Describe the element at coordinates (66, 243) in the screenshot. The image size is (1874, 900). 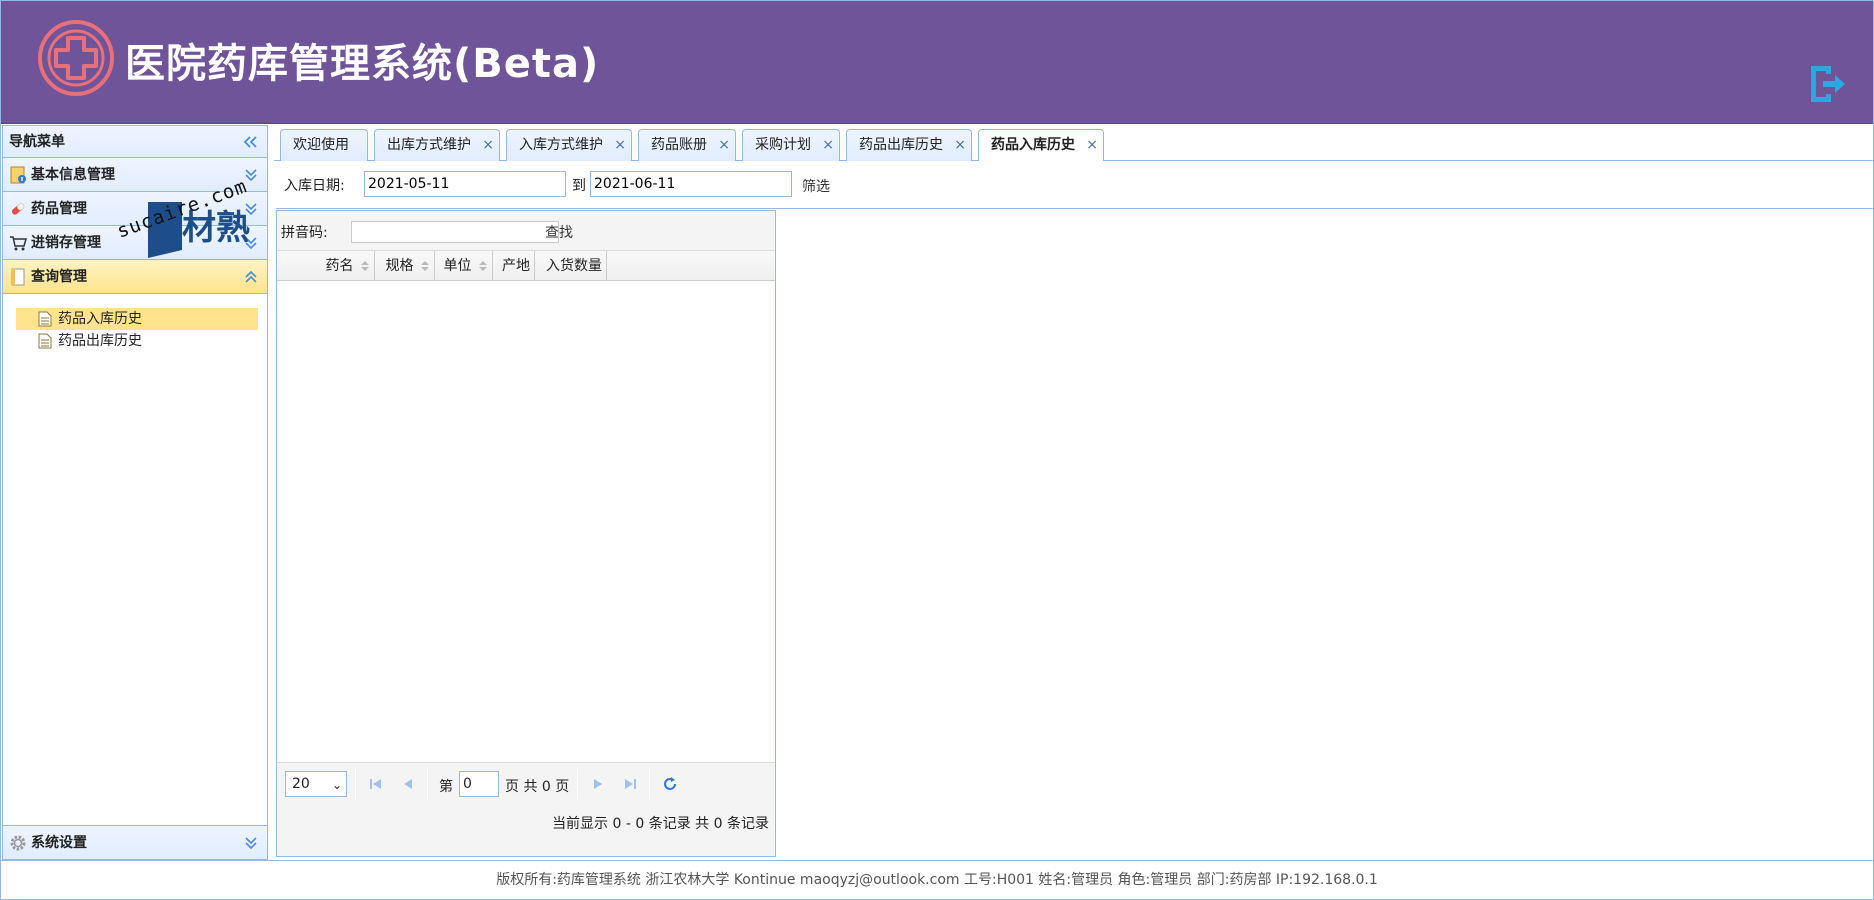
I see `sidebar-section-label: 进销存管理` at that location.